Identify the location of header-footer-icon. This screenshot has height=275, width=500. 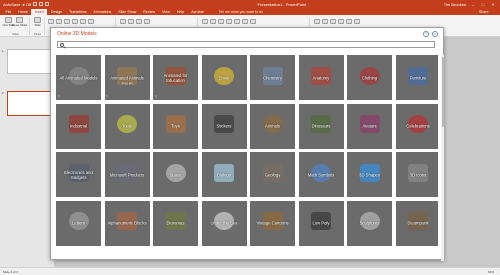
(245, 21).